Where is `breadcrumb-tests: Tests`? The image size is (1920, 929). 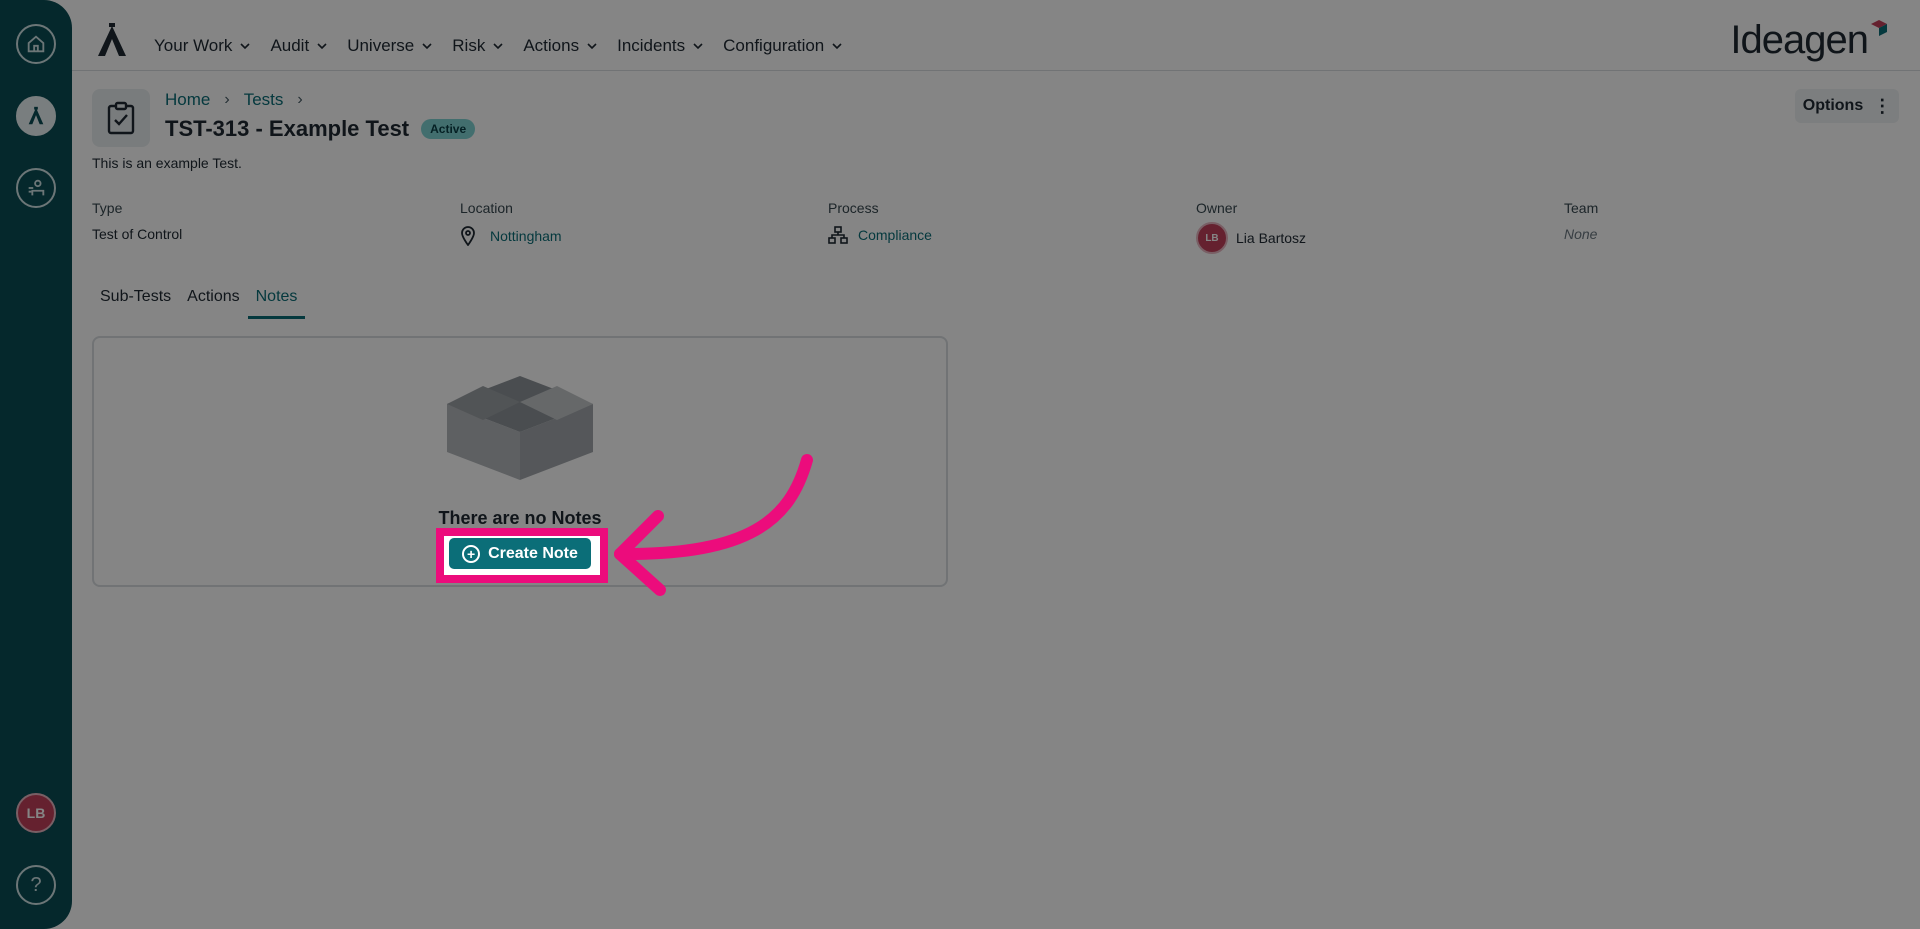 breadcrumb-tests: Tests is located at coordinates (264, 100).